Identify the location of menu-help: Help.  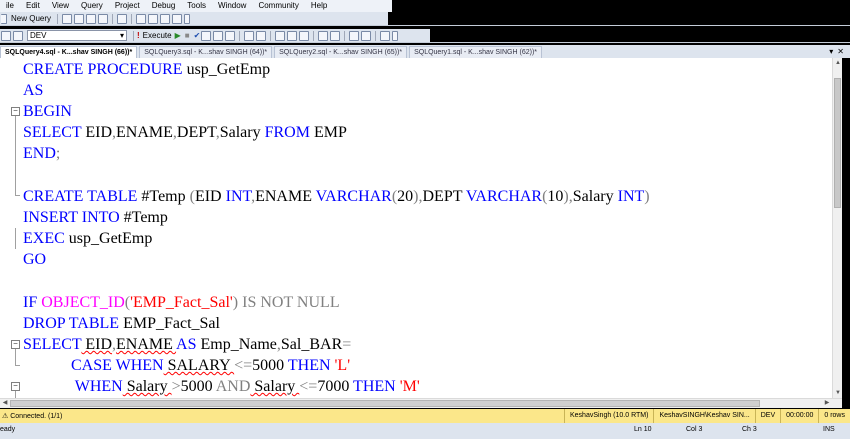
(319, 6).